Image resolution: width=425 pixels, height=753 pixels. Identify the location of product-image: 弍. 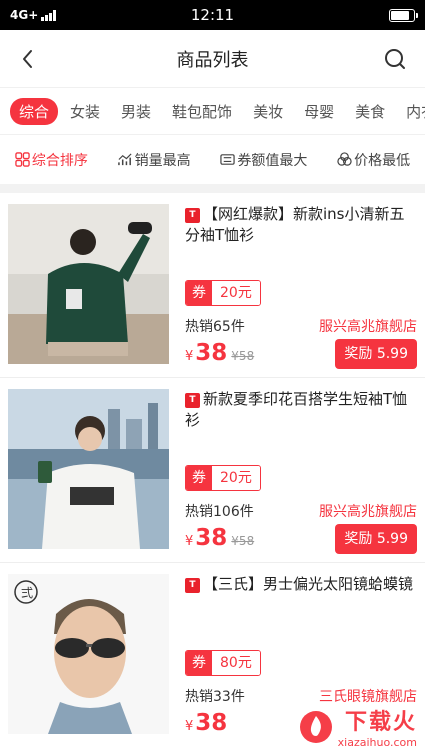
(88, 654).